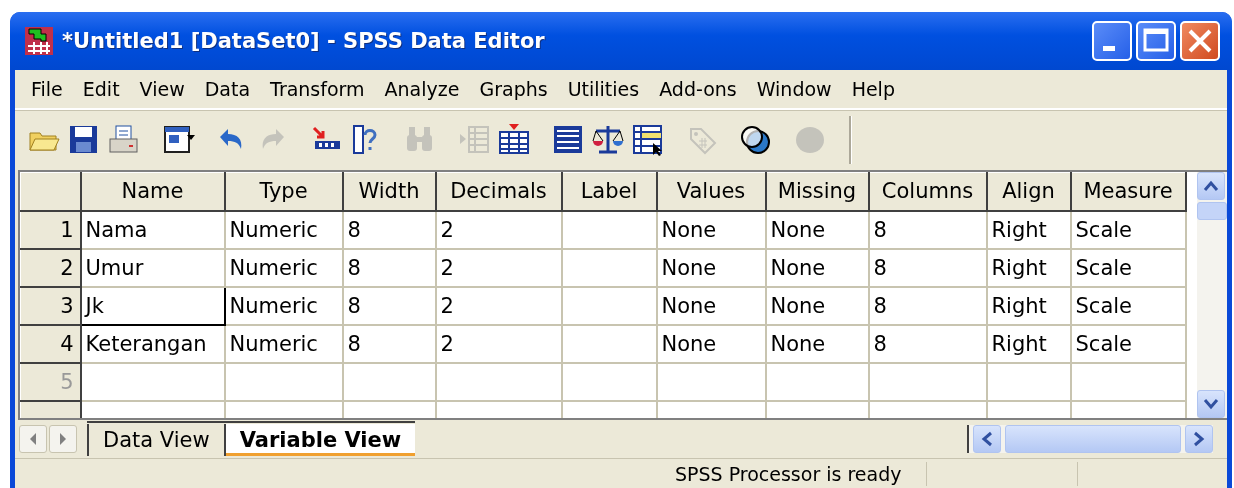  I want to click on caret-right-icon, so click(1199, 439).